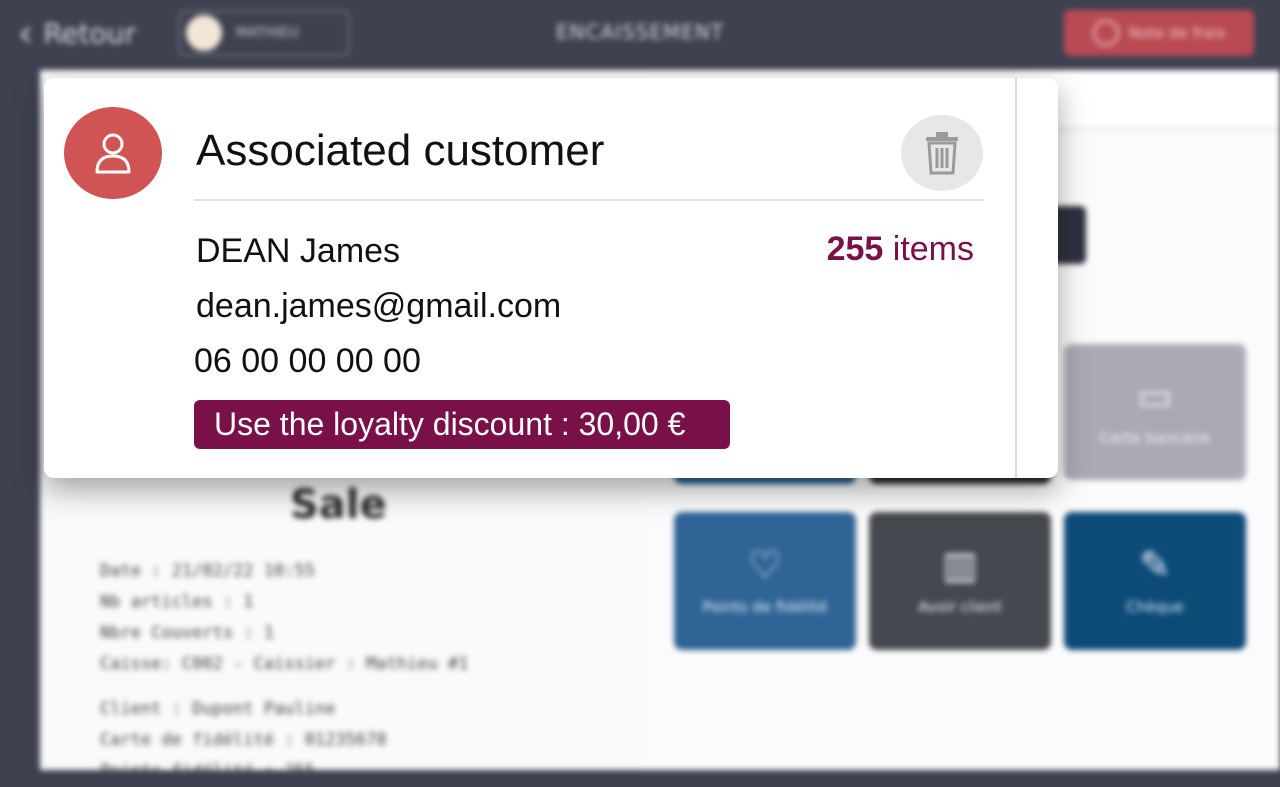 Image resolution: width=1280 pixels, height=787 pixels. I want to click on remove-customer-button, so click(942, 153).